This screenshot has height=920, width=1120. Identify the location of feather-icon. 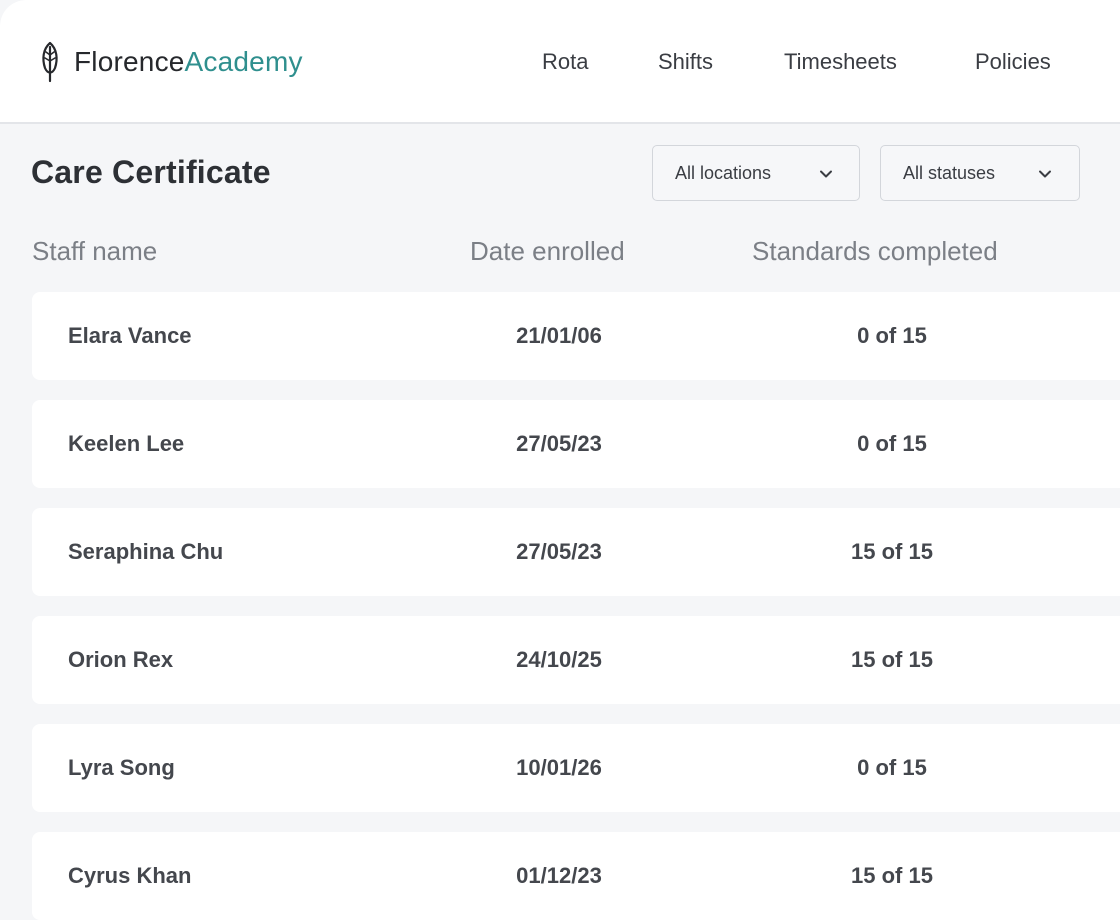
(50, 62).